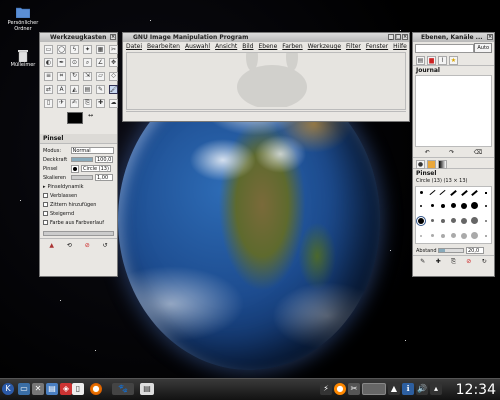  What do you see at coordinates (48, 90) in the screenshot?
I see `flip-tool-icon: ⇄` at bounding box center [48, 90].